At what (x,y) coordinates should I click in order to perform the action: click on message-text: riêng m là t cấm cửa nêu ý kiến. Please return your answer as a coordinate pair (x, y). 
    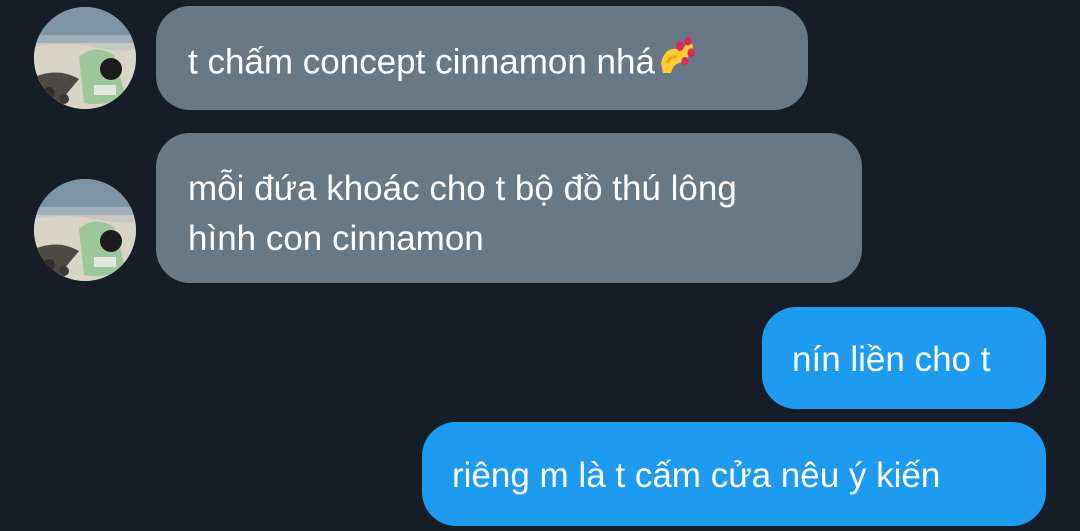
    Looking at the image, I should click on (696, 475).